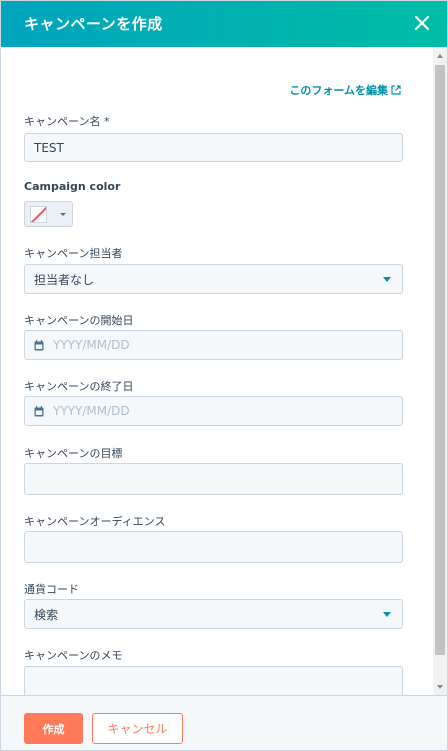 This screenshot has height=751, width=448. Describe the element at coordinates (213, 479) in the screenshot. I see `campaign-goal-input` at that location.